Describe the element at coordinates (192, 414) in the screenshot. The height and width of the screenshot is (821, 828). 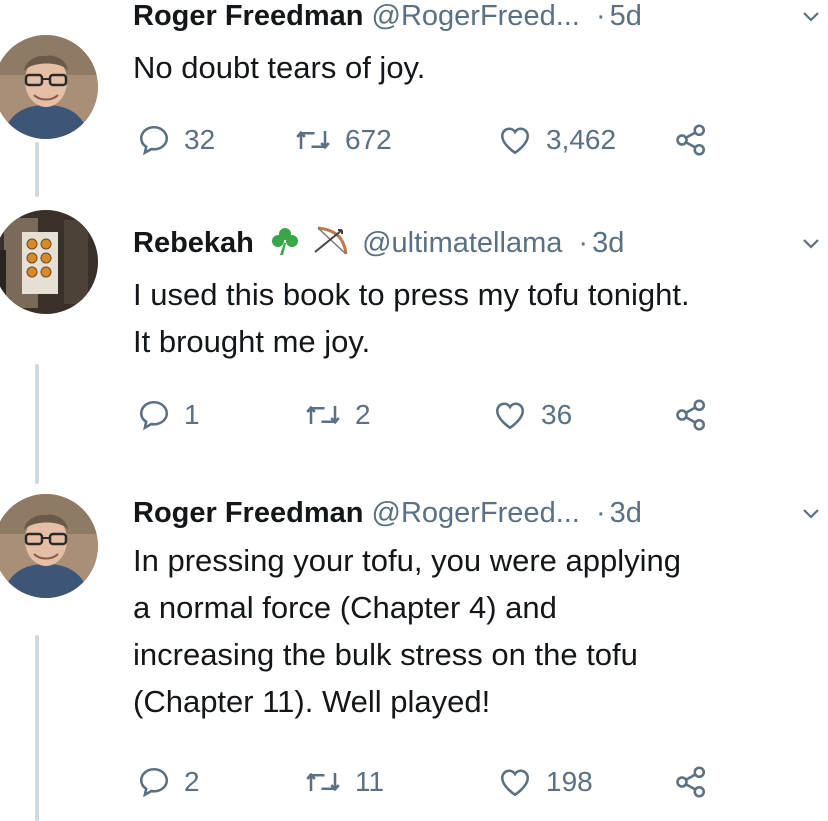
I see `reply-count: 1` at that location.